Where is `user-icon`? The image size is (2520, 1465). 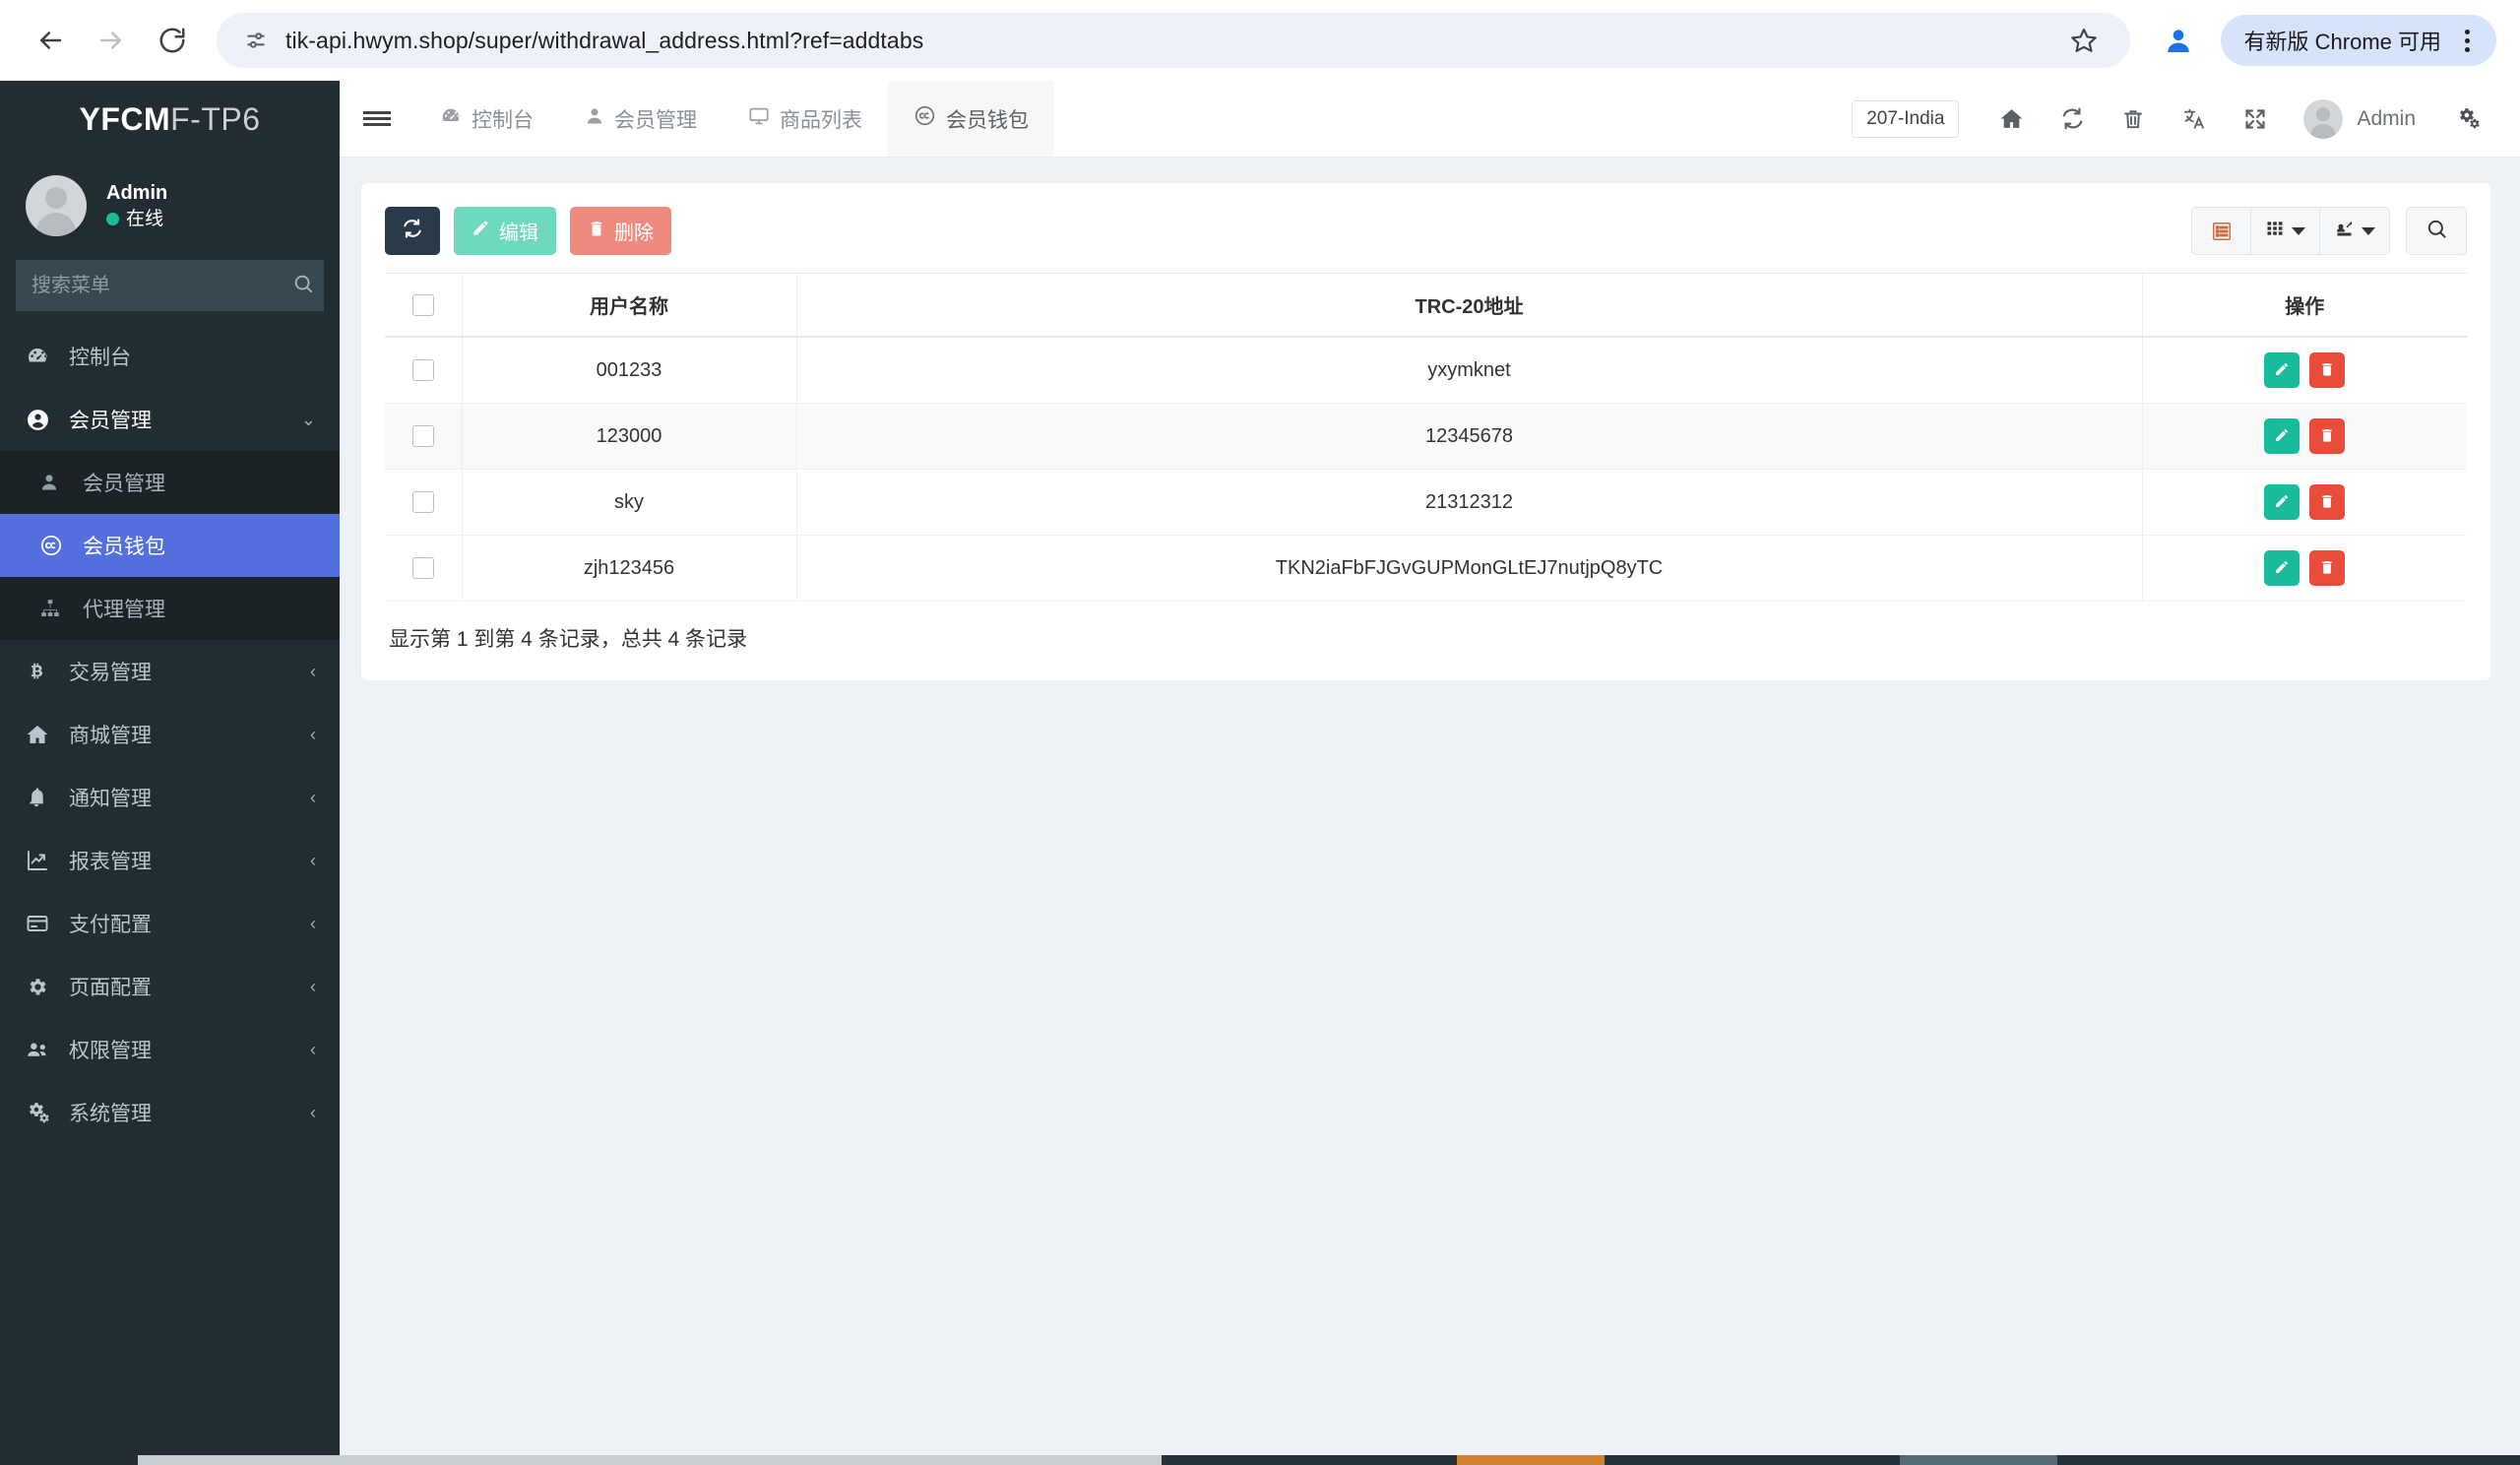
user-icon is located at coordinates (594, 119).